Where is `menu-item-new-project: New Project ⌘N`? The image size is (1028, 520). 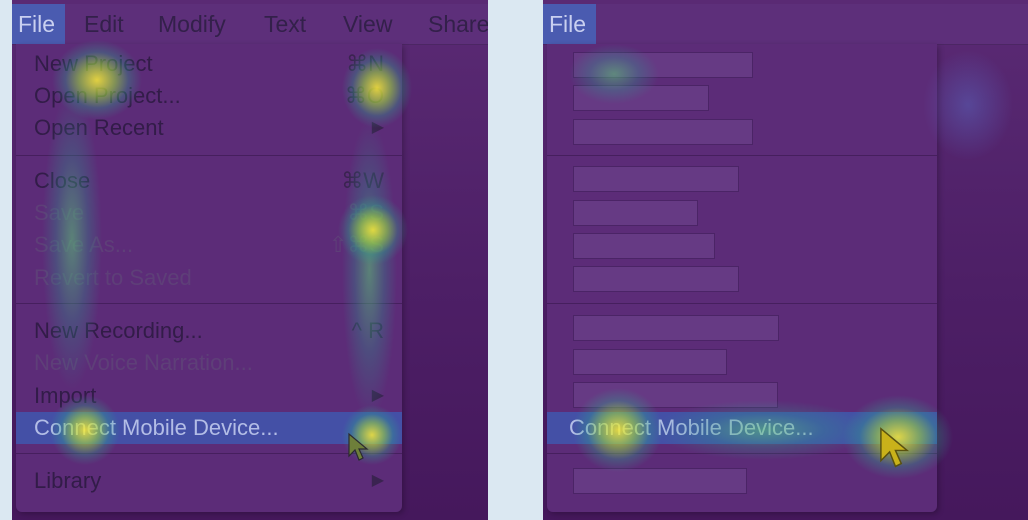
menu-item-new-project: New Project ⌘N is located at coordinates (209, 64).